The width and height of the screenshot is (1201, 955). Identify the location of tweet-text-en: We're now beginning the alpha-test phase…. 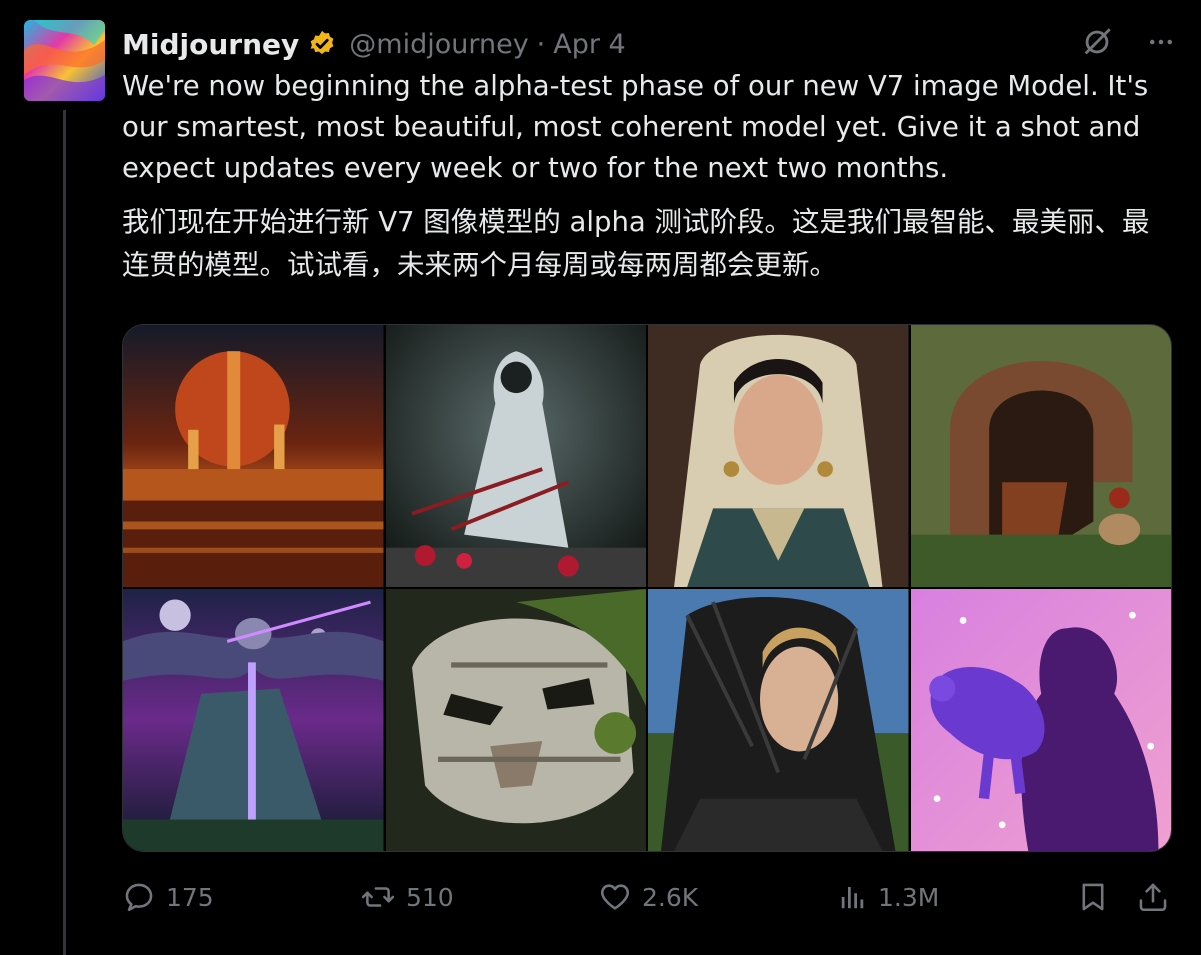
(635, 127).